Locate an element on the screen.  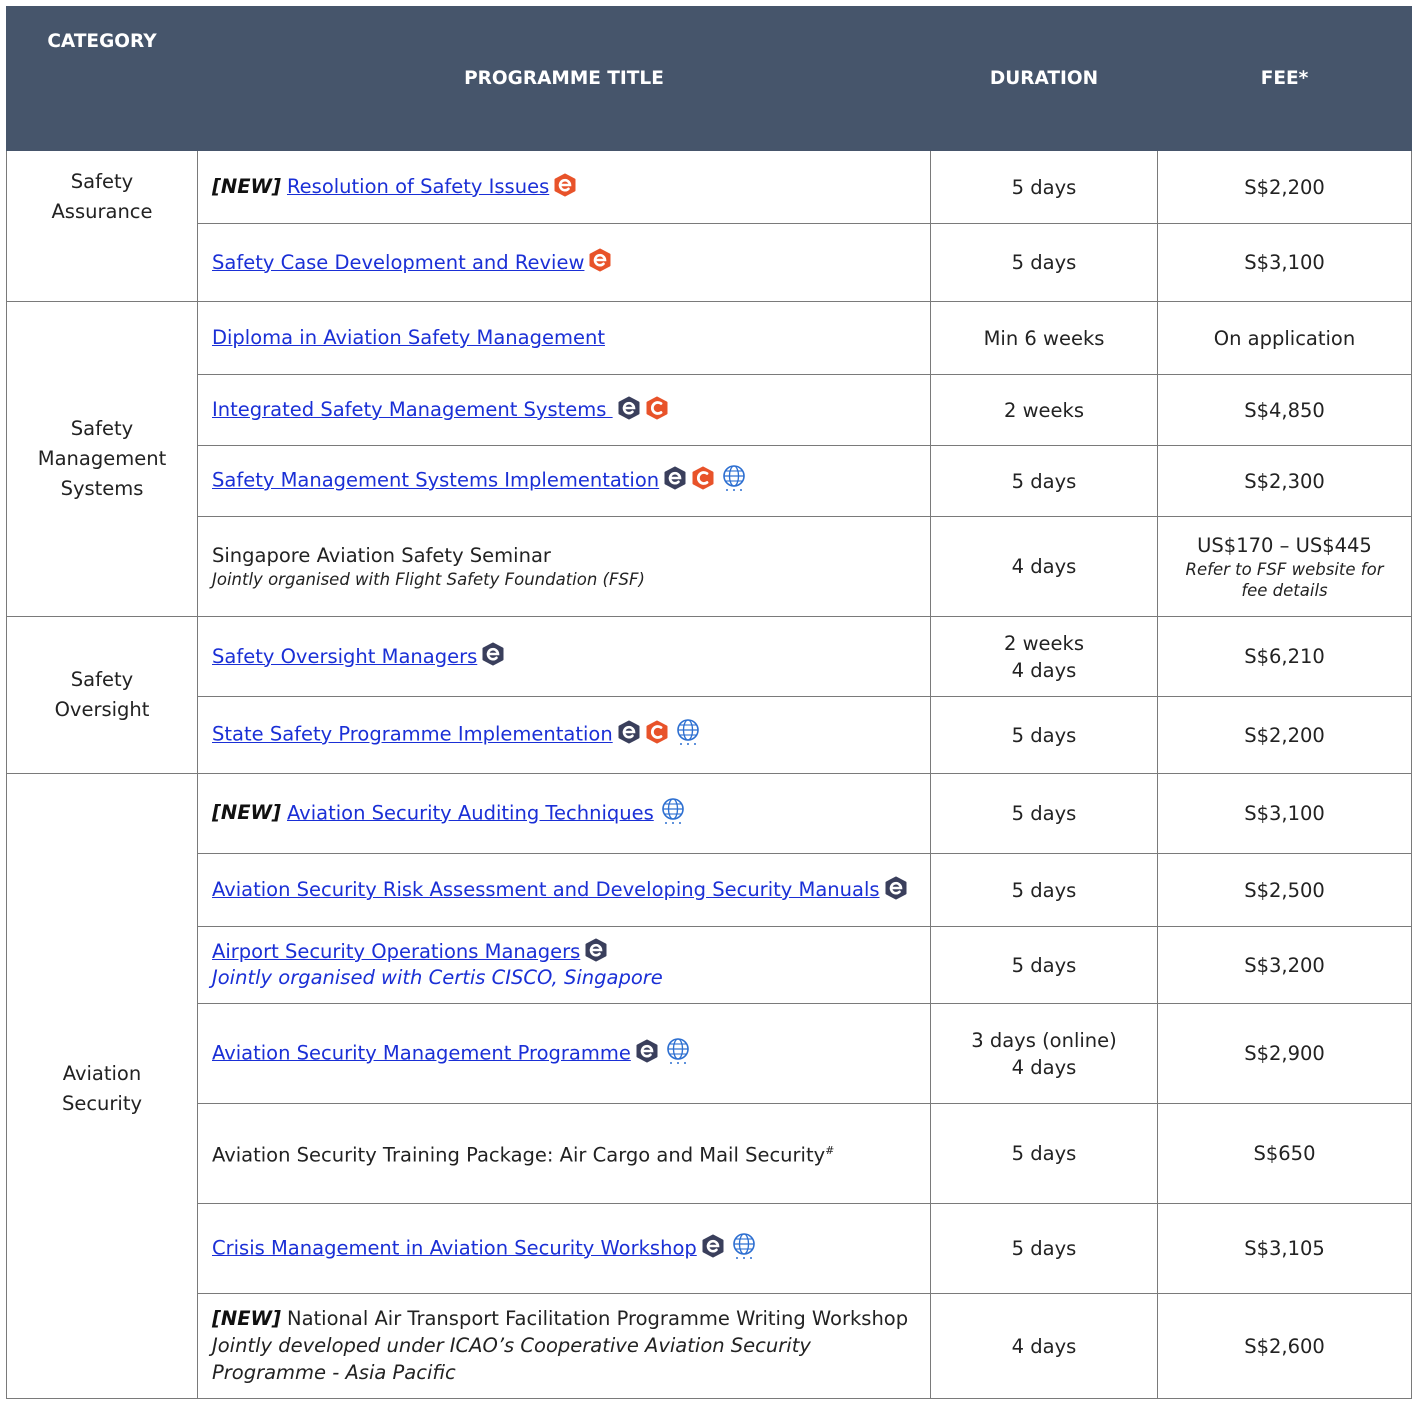
programme-link: Integrated Safety Management Systems is located at coordinates (412, 409).